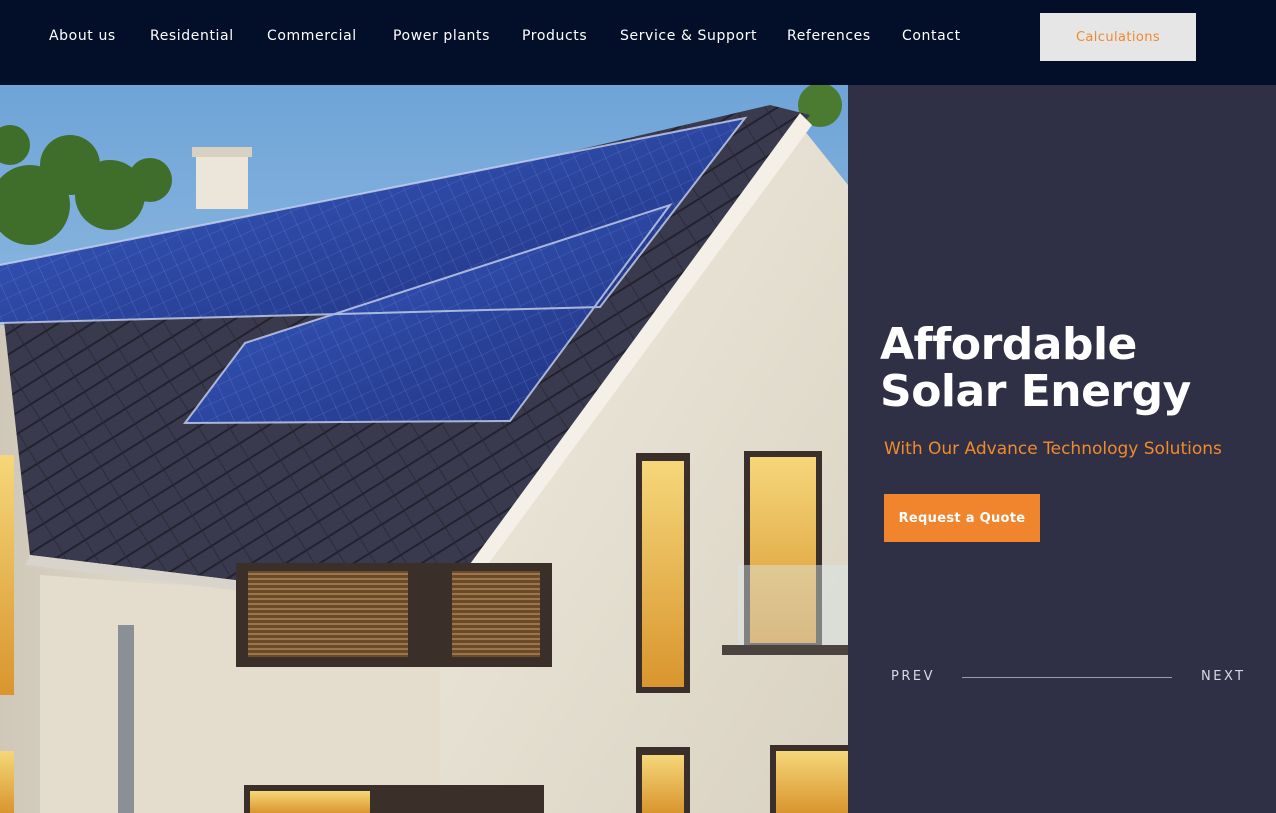  I want to click on calculations-button: Calculations, so click(1118, 37).